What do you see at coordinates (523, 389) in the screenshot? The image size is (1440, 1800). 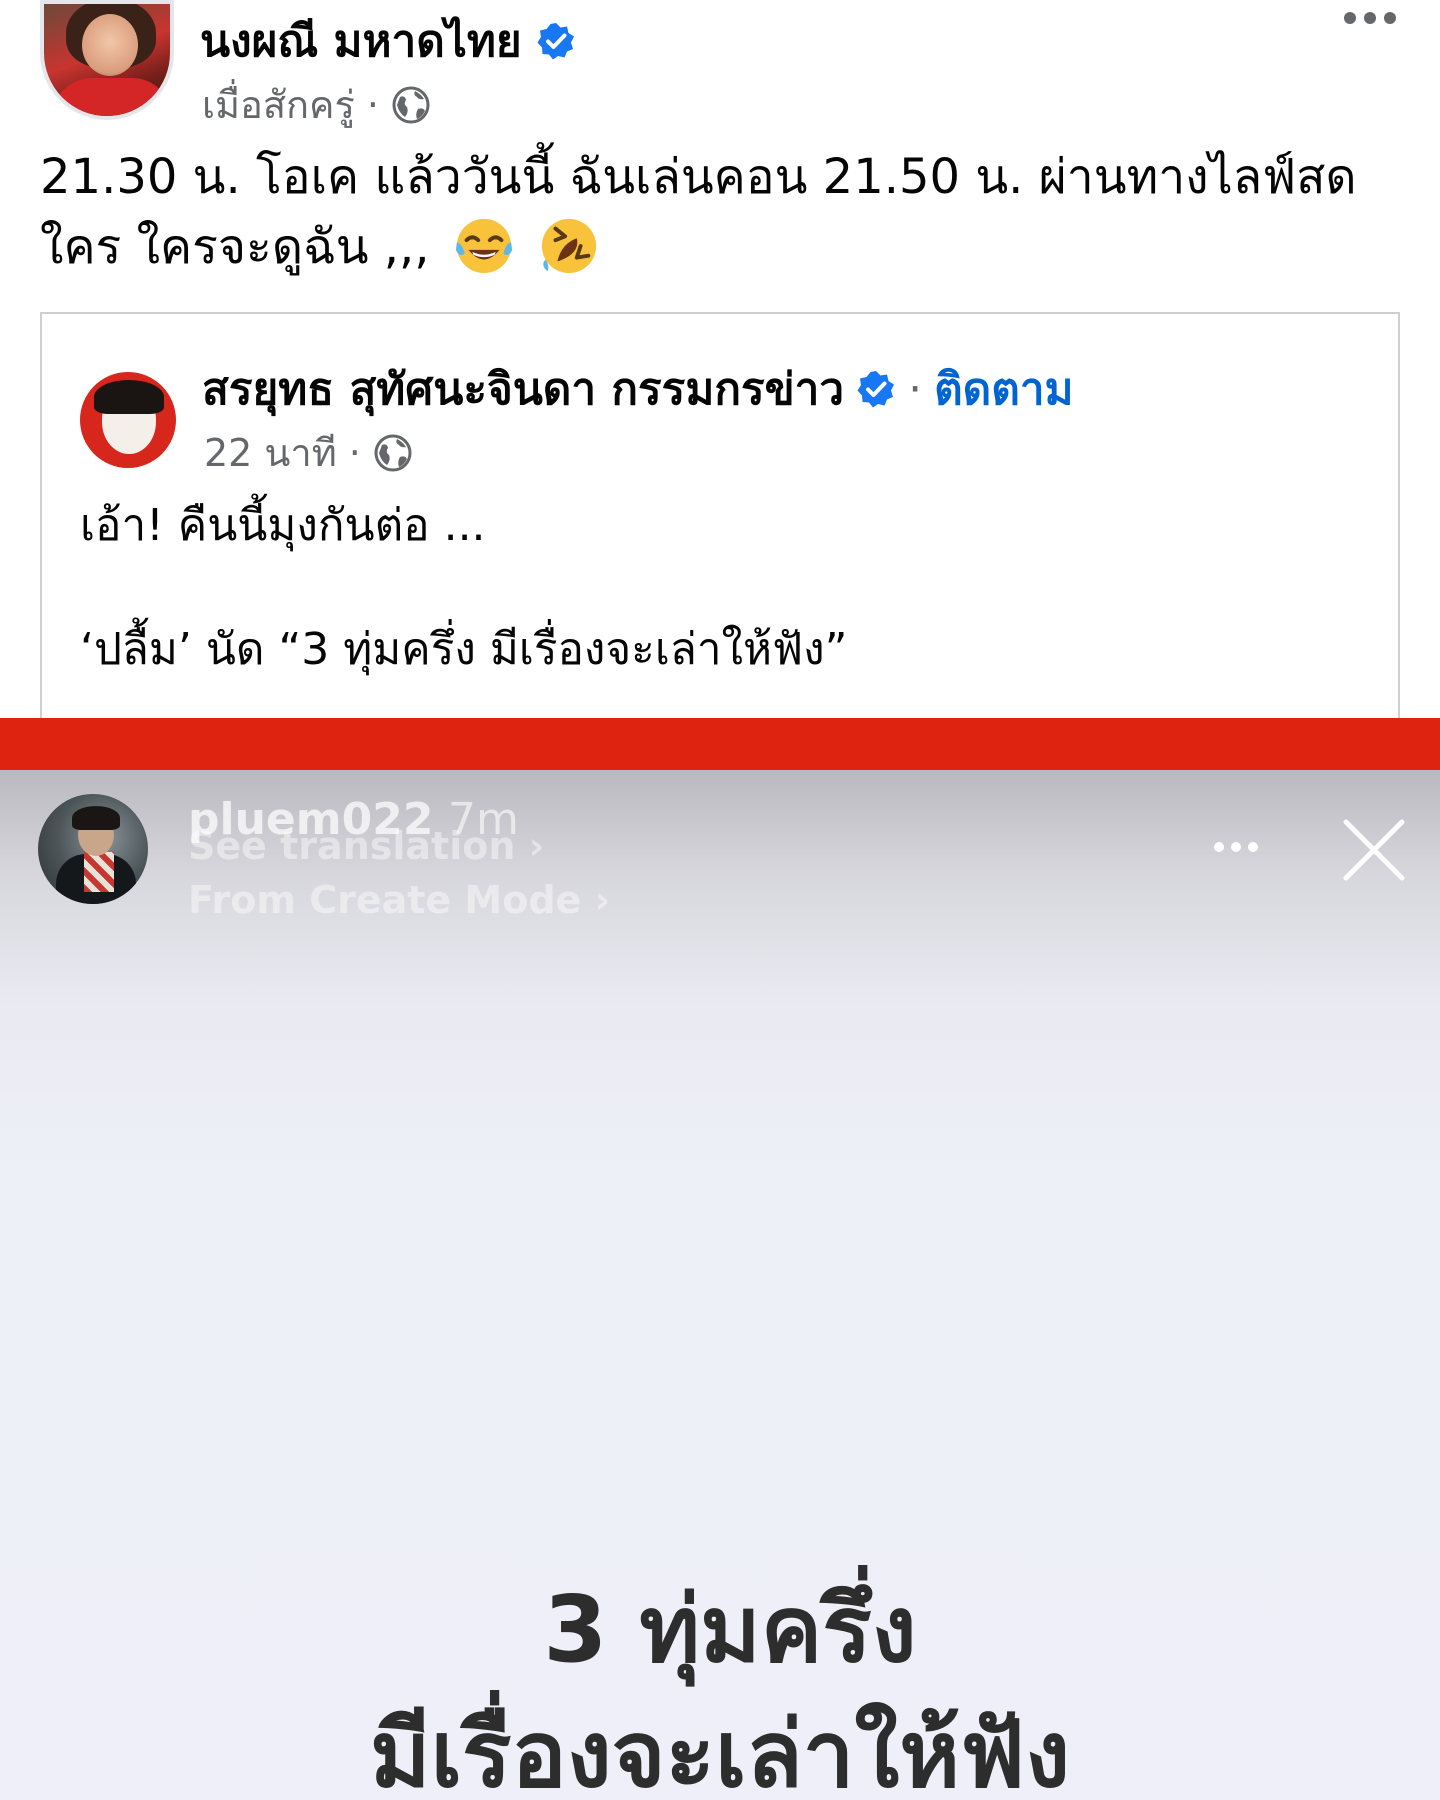 I see `shared-author-name: สรยุทธ สุทัศนะจินดา กรรมกรข่าว` at bounding box center [523, 389].